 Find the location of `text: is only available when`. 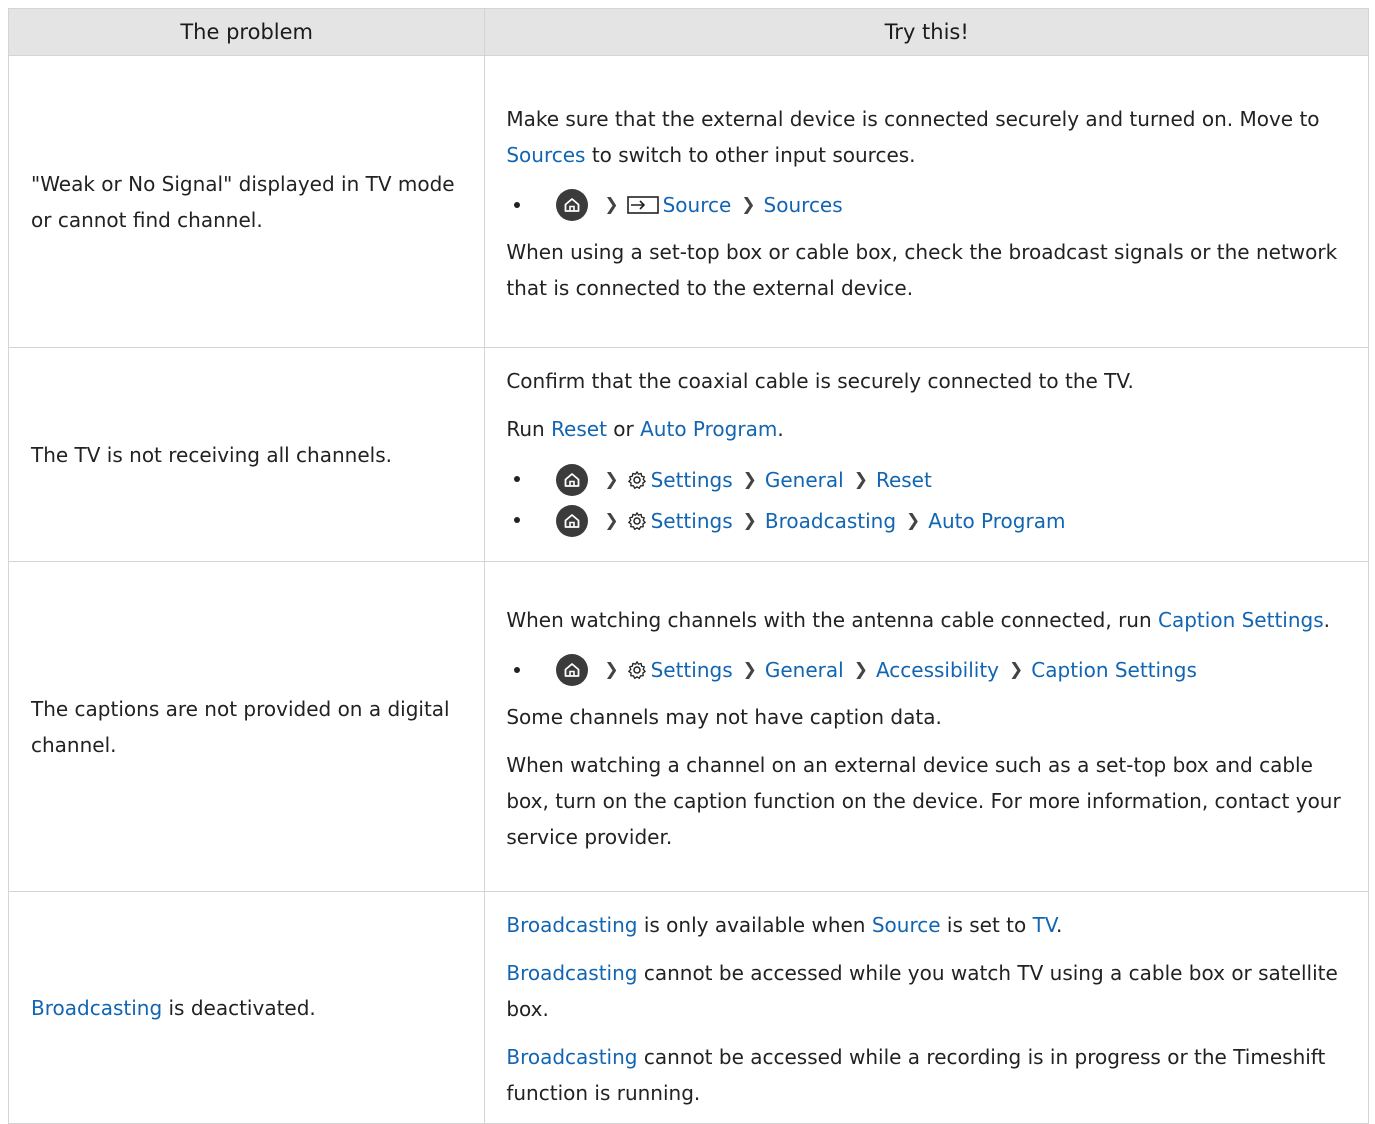

text: is only available when is located at coordinates (754, 925).